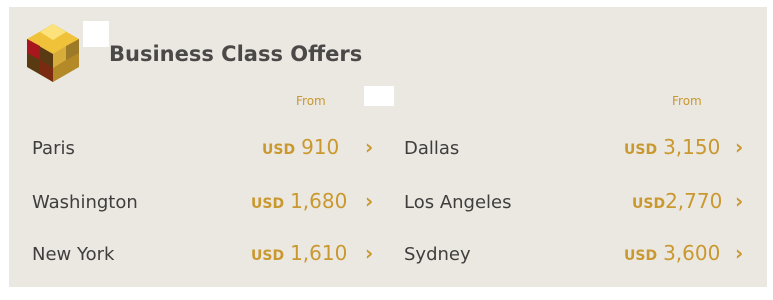  Describe the element at coordinates (53, 53) in the screenshot. I see `gold-cube-logo-icon` at that location.